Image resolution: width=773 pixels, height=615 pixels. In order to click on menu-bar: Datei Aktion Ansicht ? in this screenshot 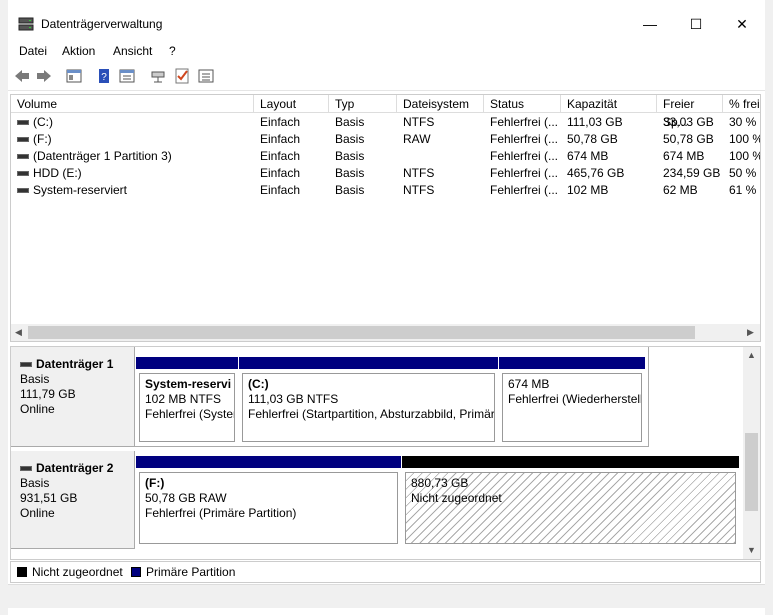, I will do `click(386, 51)`.